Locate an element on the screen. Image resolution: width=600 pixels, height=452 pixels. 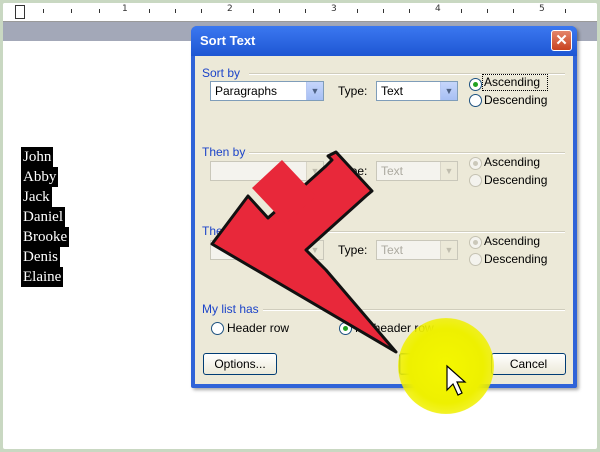
annotation-arrow-icon is located at coordinates (304, 252).